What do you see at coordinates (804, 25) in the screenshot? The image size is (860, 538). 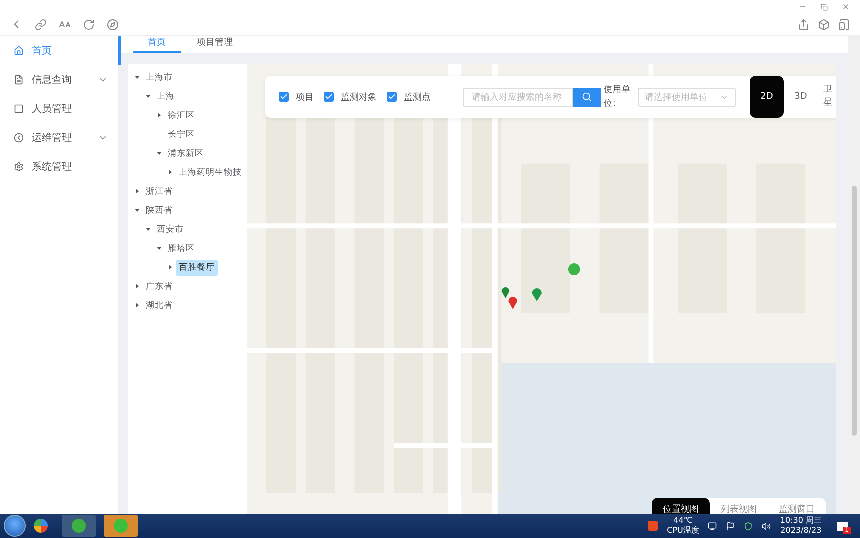 I see `share-icon` at bounding box center [804, 25].